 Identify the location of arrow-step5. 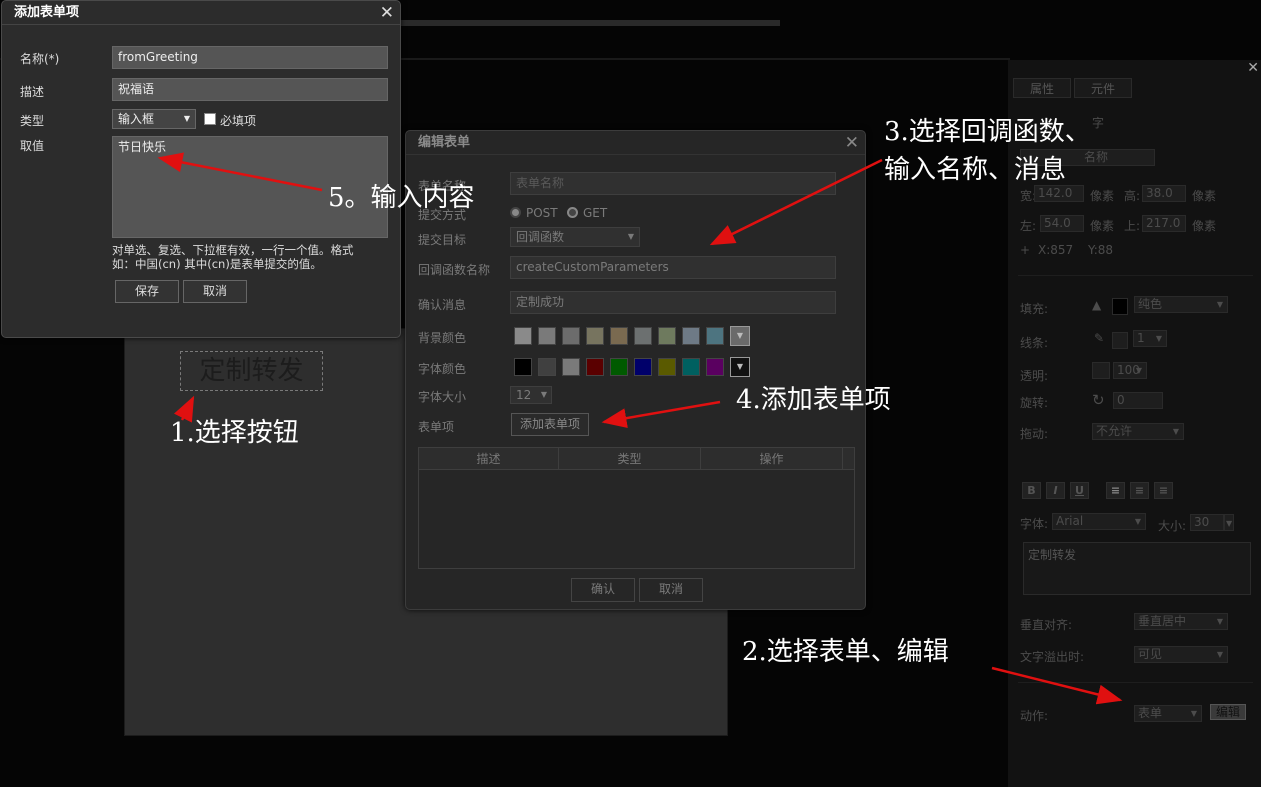
(240, 172).